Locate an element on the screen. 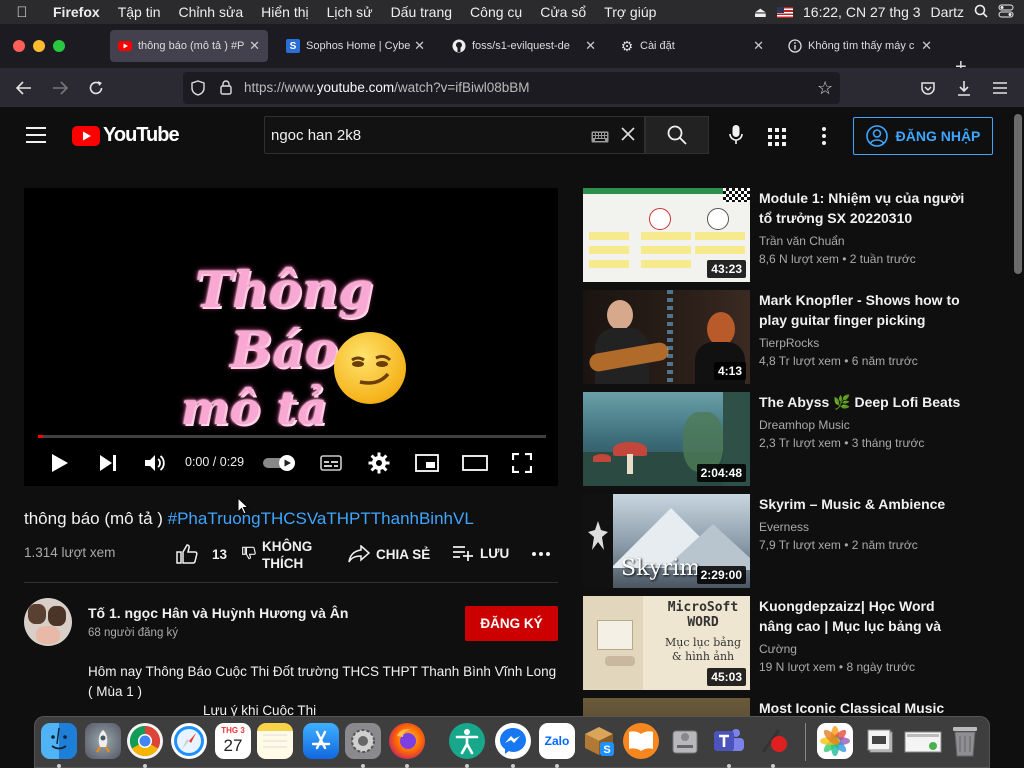  tab-not-found: Không tìm thấy máy c ✕ is located at coordinates (860, 46).